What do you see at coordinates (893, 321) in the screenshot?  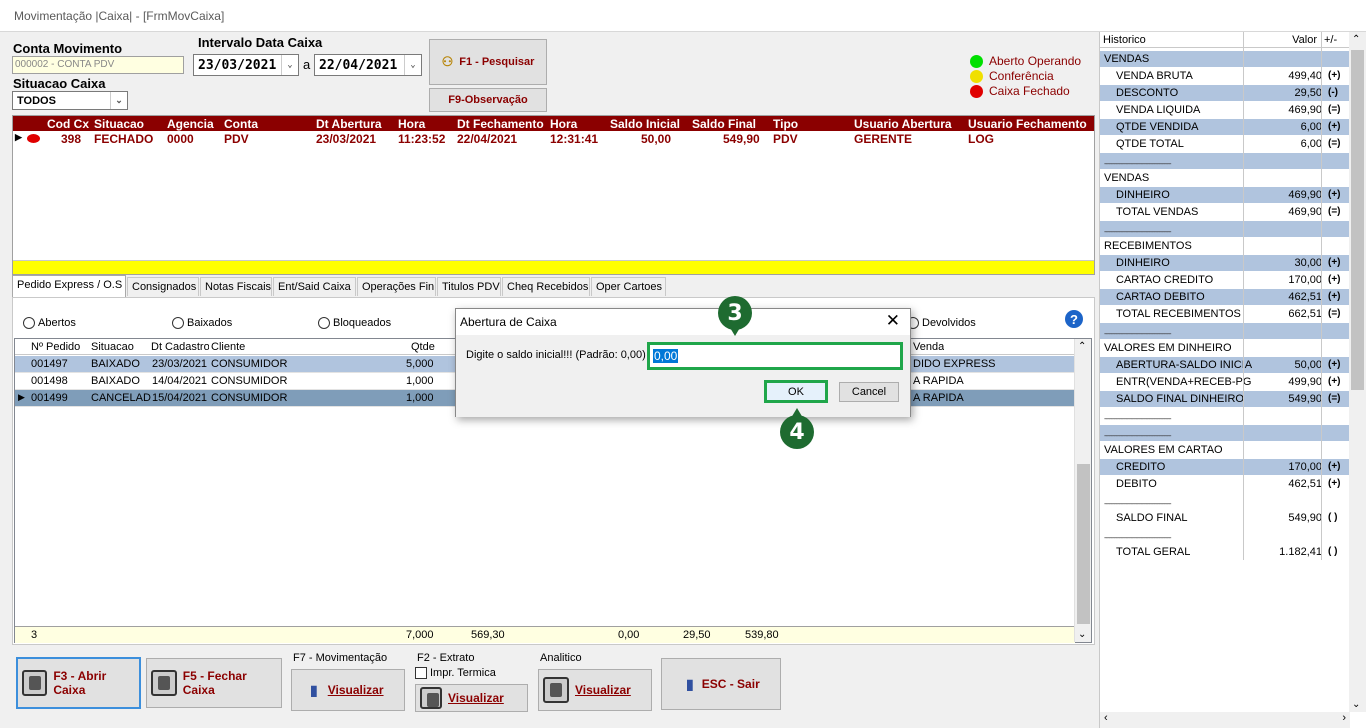 I see `close-icon: ✕` at bounding box center [893, 321].